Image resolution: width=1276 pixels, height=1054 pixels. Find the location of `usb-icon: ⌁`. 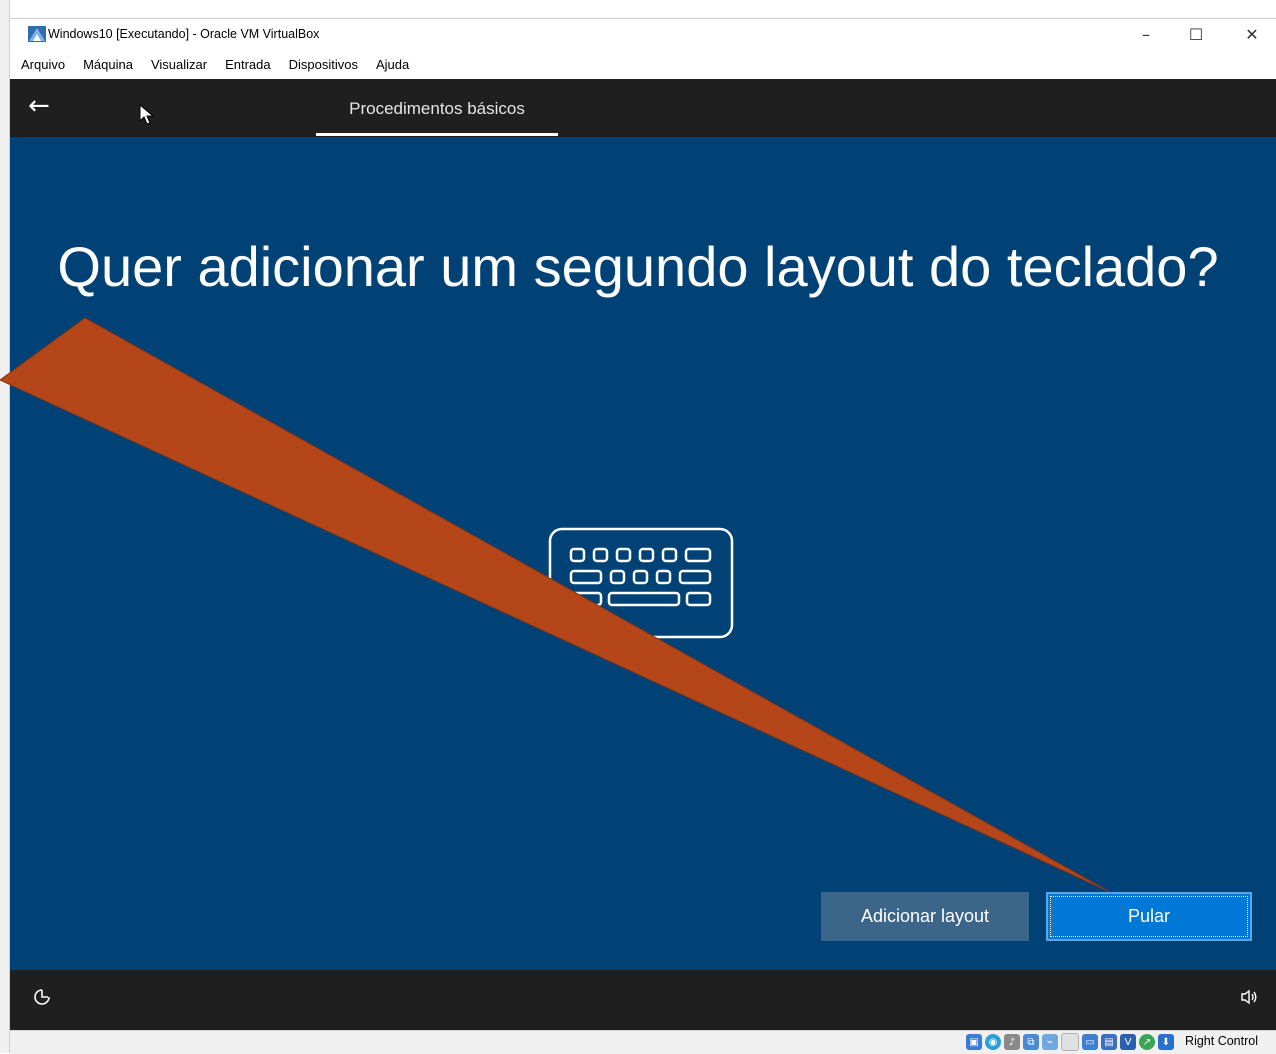

usb-icon: ⌁ is located at coordinates (1050, 1042).